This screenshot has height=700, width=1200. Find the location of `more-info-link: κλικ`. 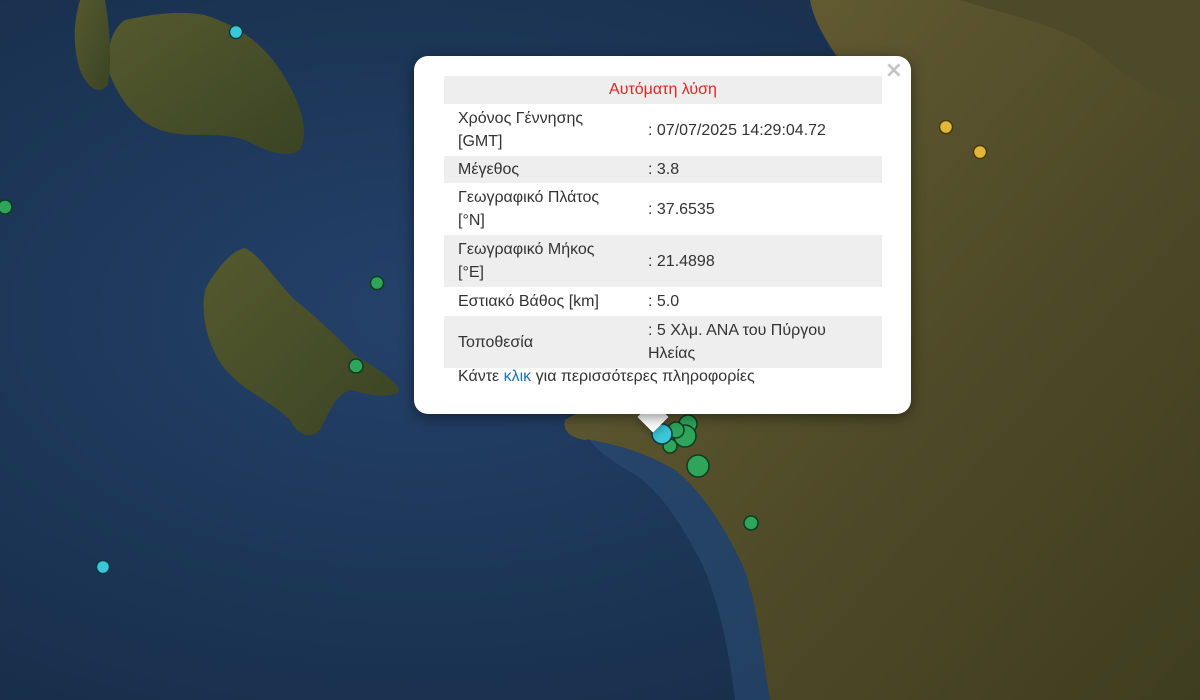

more-info-link: κλικ is located at coordinates (518, 376).